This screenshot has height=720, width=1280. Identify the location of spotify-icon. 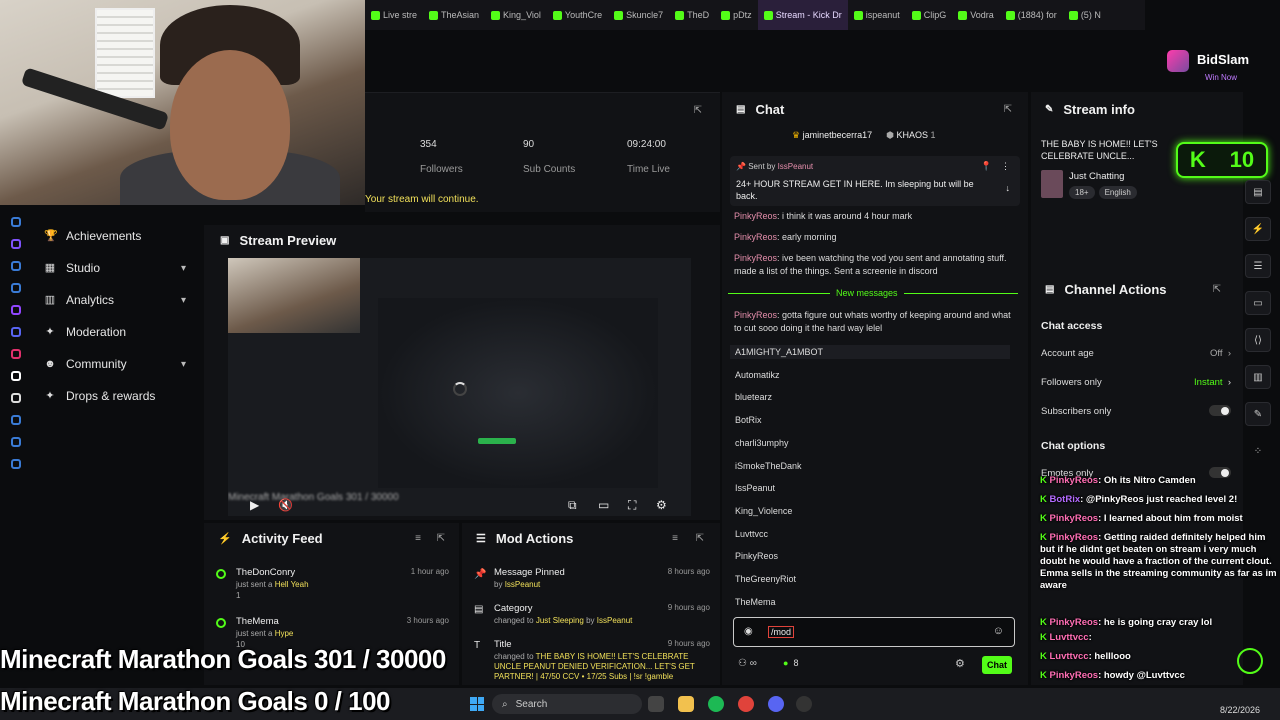
(716, 704).